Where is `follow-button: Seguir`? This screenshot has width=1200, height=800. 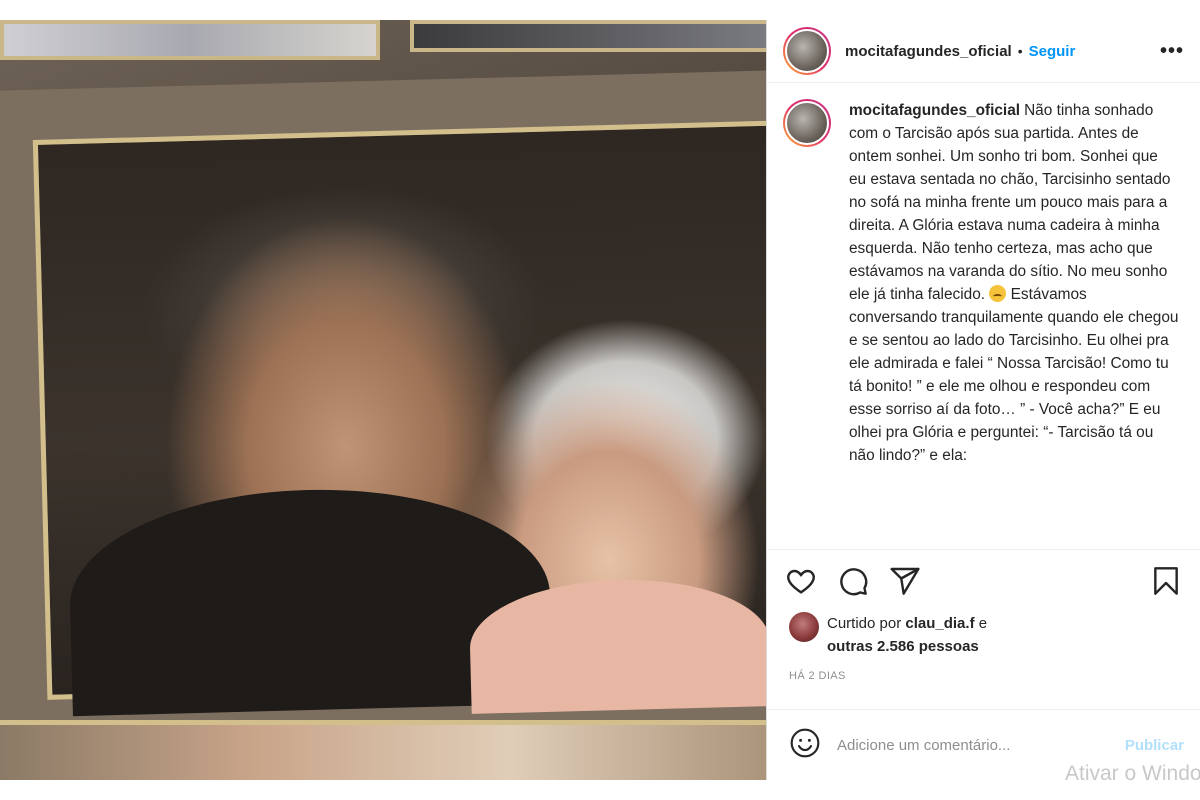
follow-button: Seguir is located at coordinates (1052, 51).